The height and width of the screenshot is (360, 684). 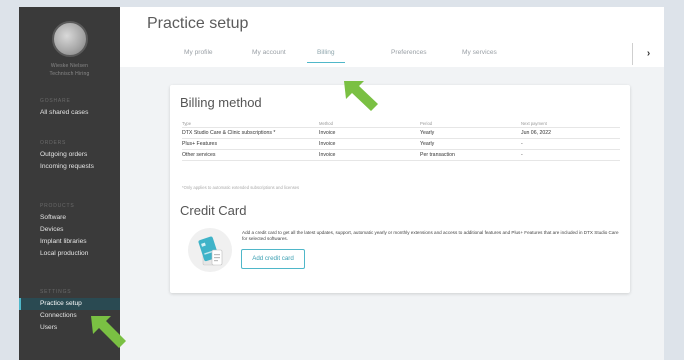 I want to click on page-title: Practice setup, so click(x=198, y=23).